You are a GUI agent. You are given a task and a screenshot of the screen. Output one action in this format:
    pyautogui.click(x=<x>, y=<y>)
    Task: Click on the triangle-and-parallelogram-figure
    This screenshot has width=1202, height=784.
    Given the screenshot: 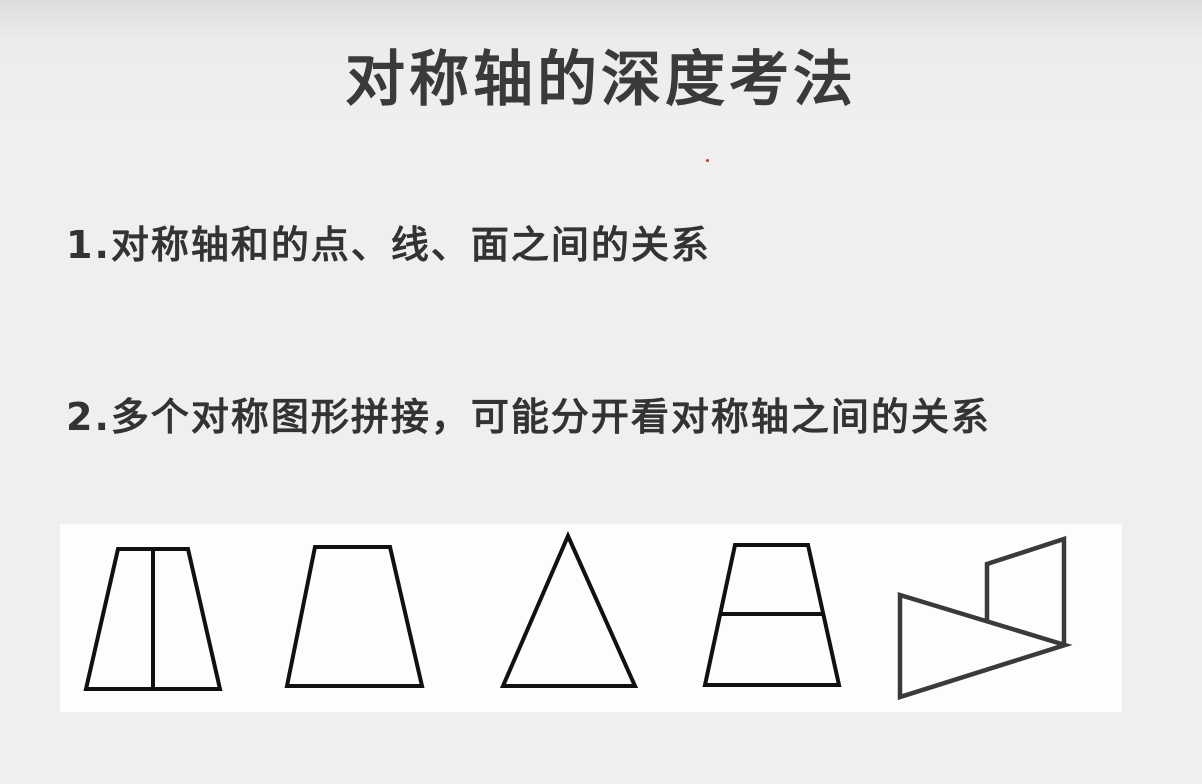 What is the action you would take?
    pyautogui.click(x=985, y=618)
    